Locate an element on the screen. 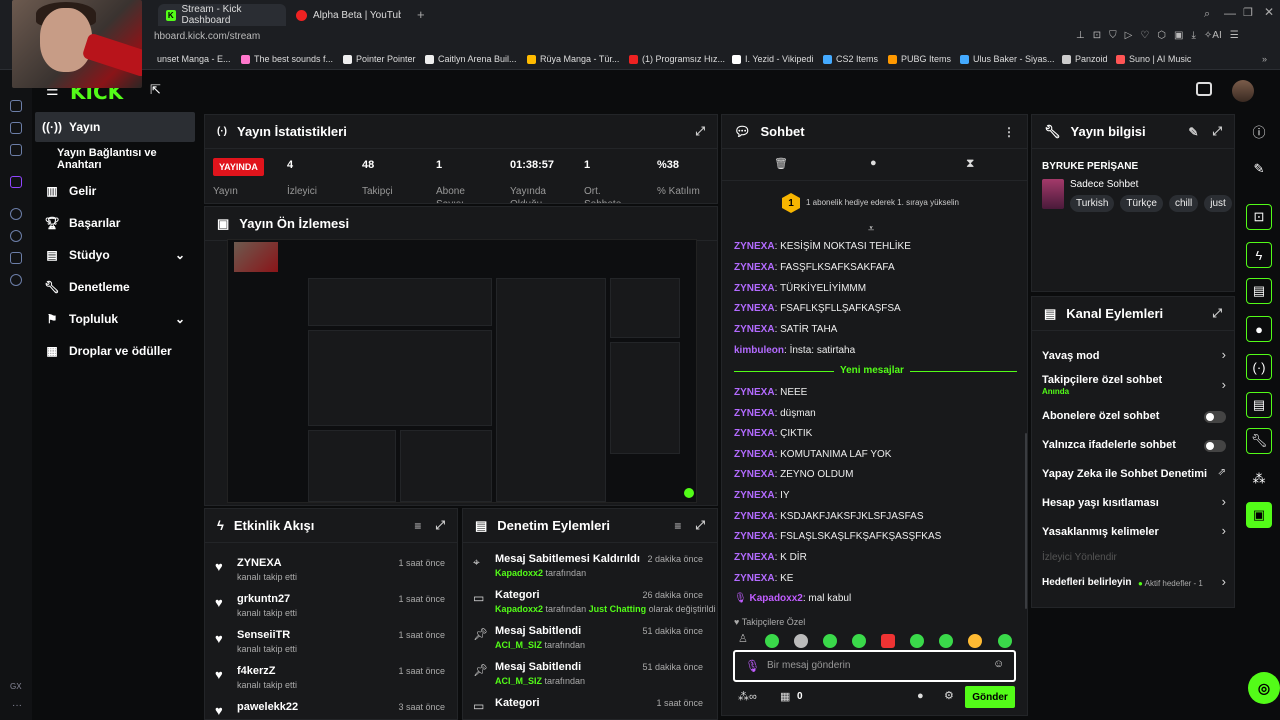  clip-icon: ⊡ is located at coordinates (1259, 217).